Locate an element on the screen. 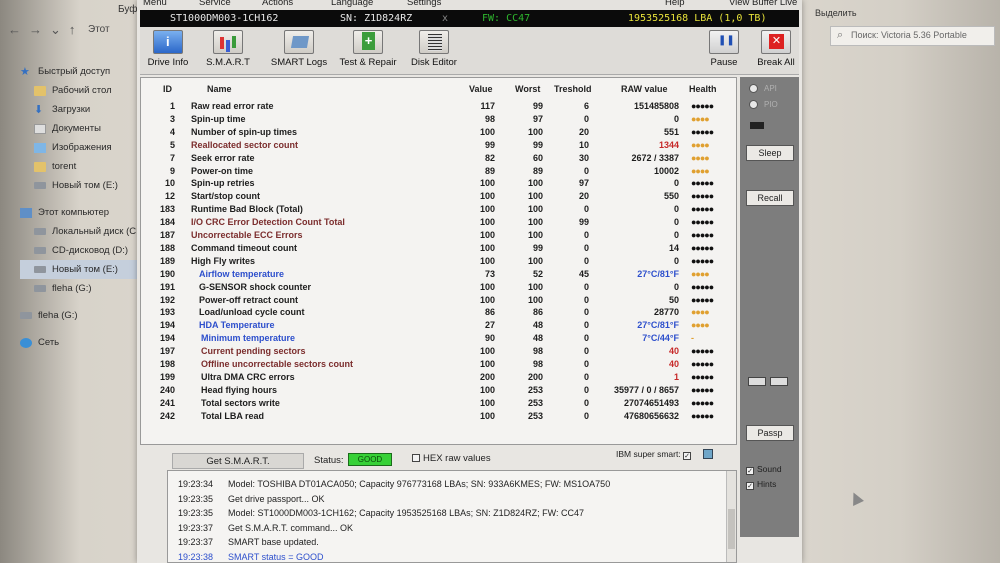 Image resolution: width=1000 pixels, height=563 pixels. attr-name: Power-off retract count is located at coordinates (249, 299).